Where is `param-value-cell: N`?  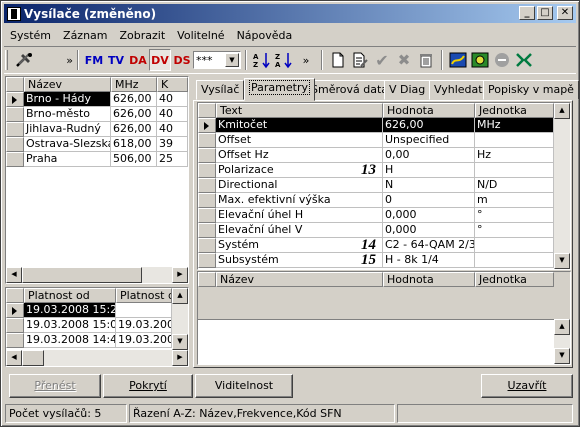
param-value-cell: N is located at coordinates (429, 185).